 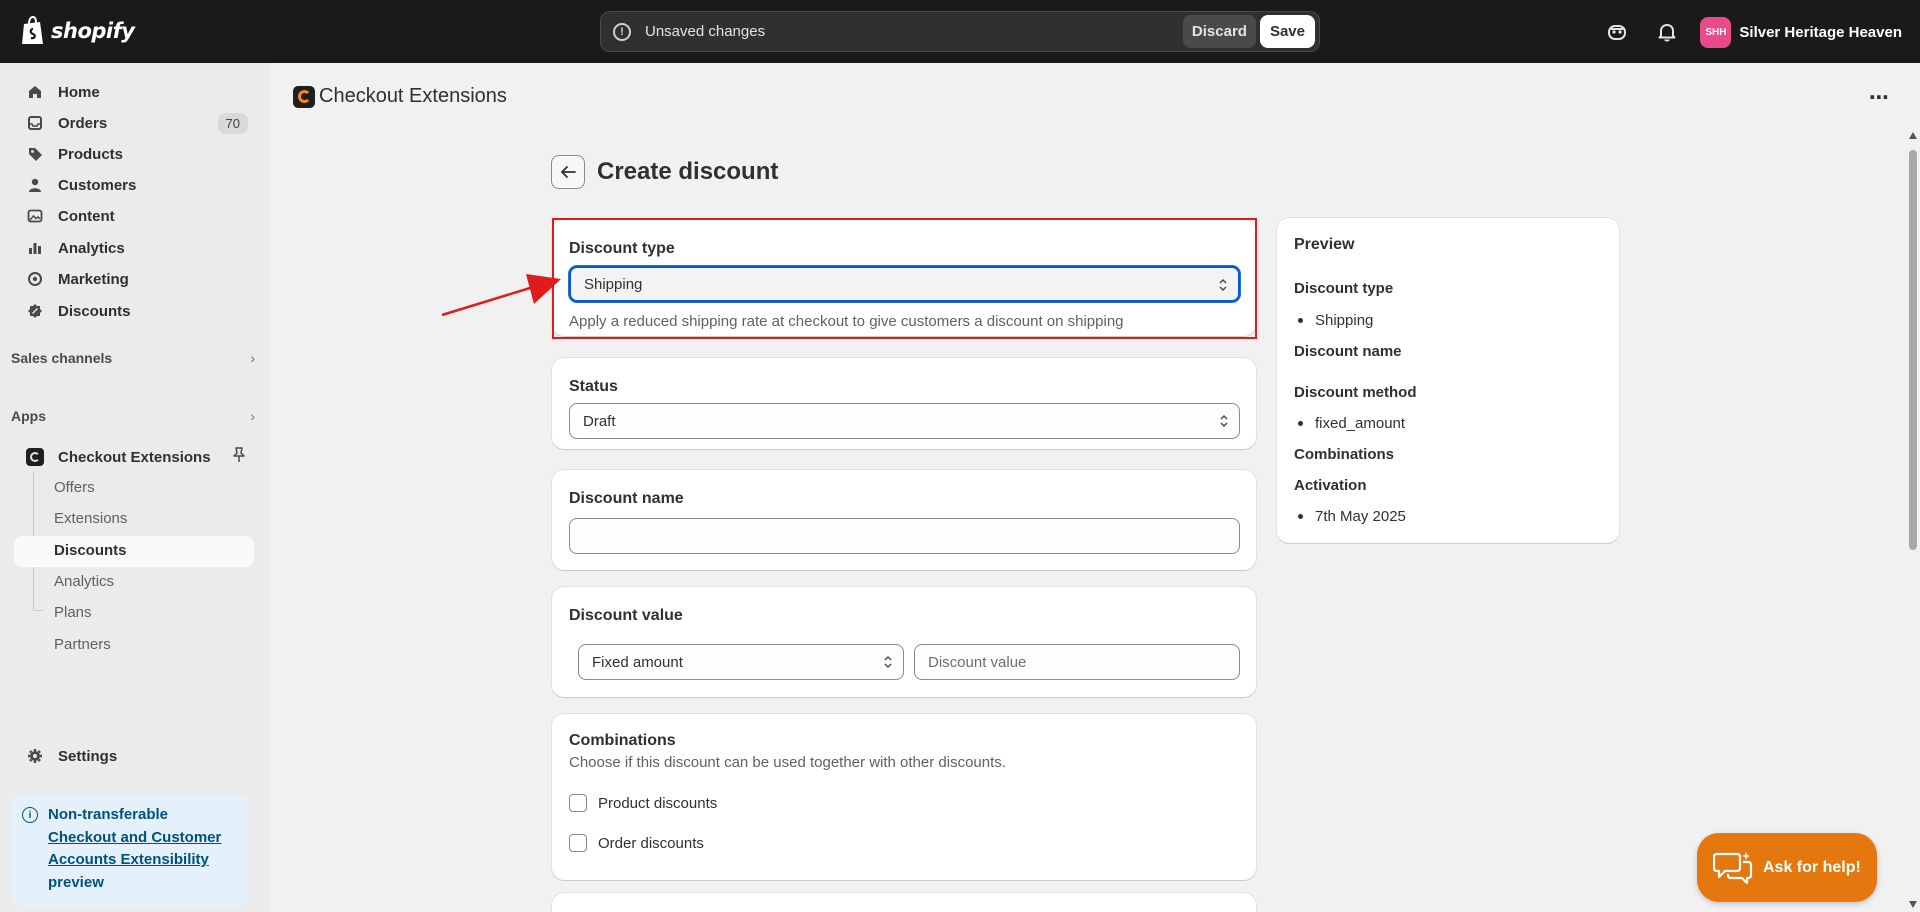 I want to click on tag-icon, so click(x=35, y=154).